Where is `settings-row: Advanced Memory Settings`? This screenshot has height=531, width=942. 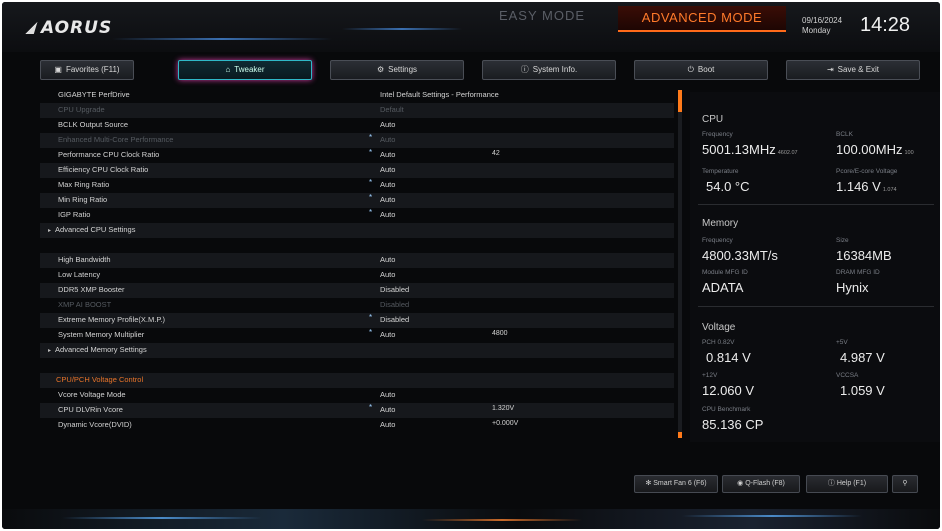
settings-row: Advanced Memory Settings is located at coordinates (357, 350).